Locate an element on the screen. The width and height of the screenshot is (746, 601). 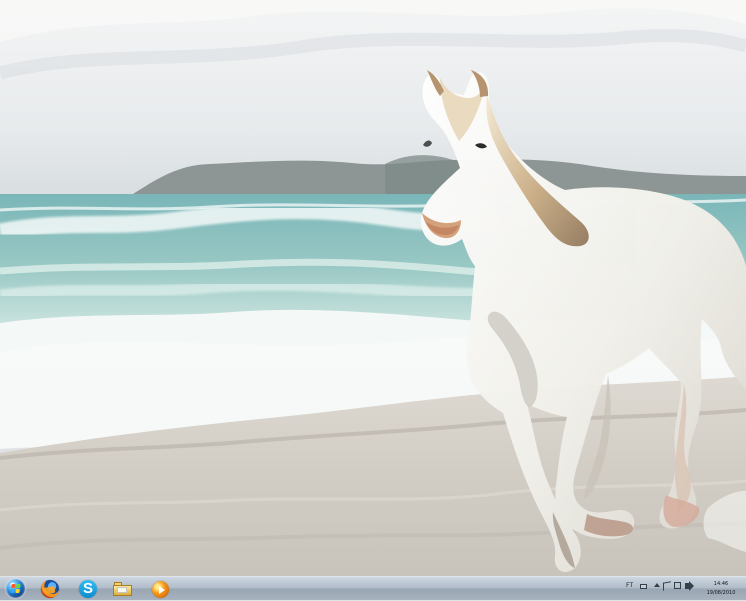
windows-logo-yellow-quadrant is located at coordinates (17, 591).